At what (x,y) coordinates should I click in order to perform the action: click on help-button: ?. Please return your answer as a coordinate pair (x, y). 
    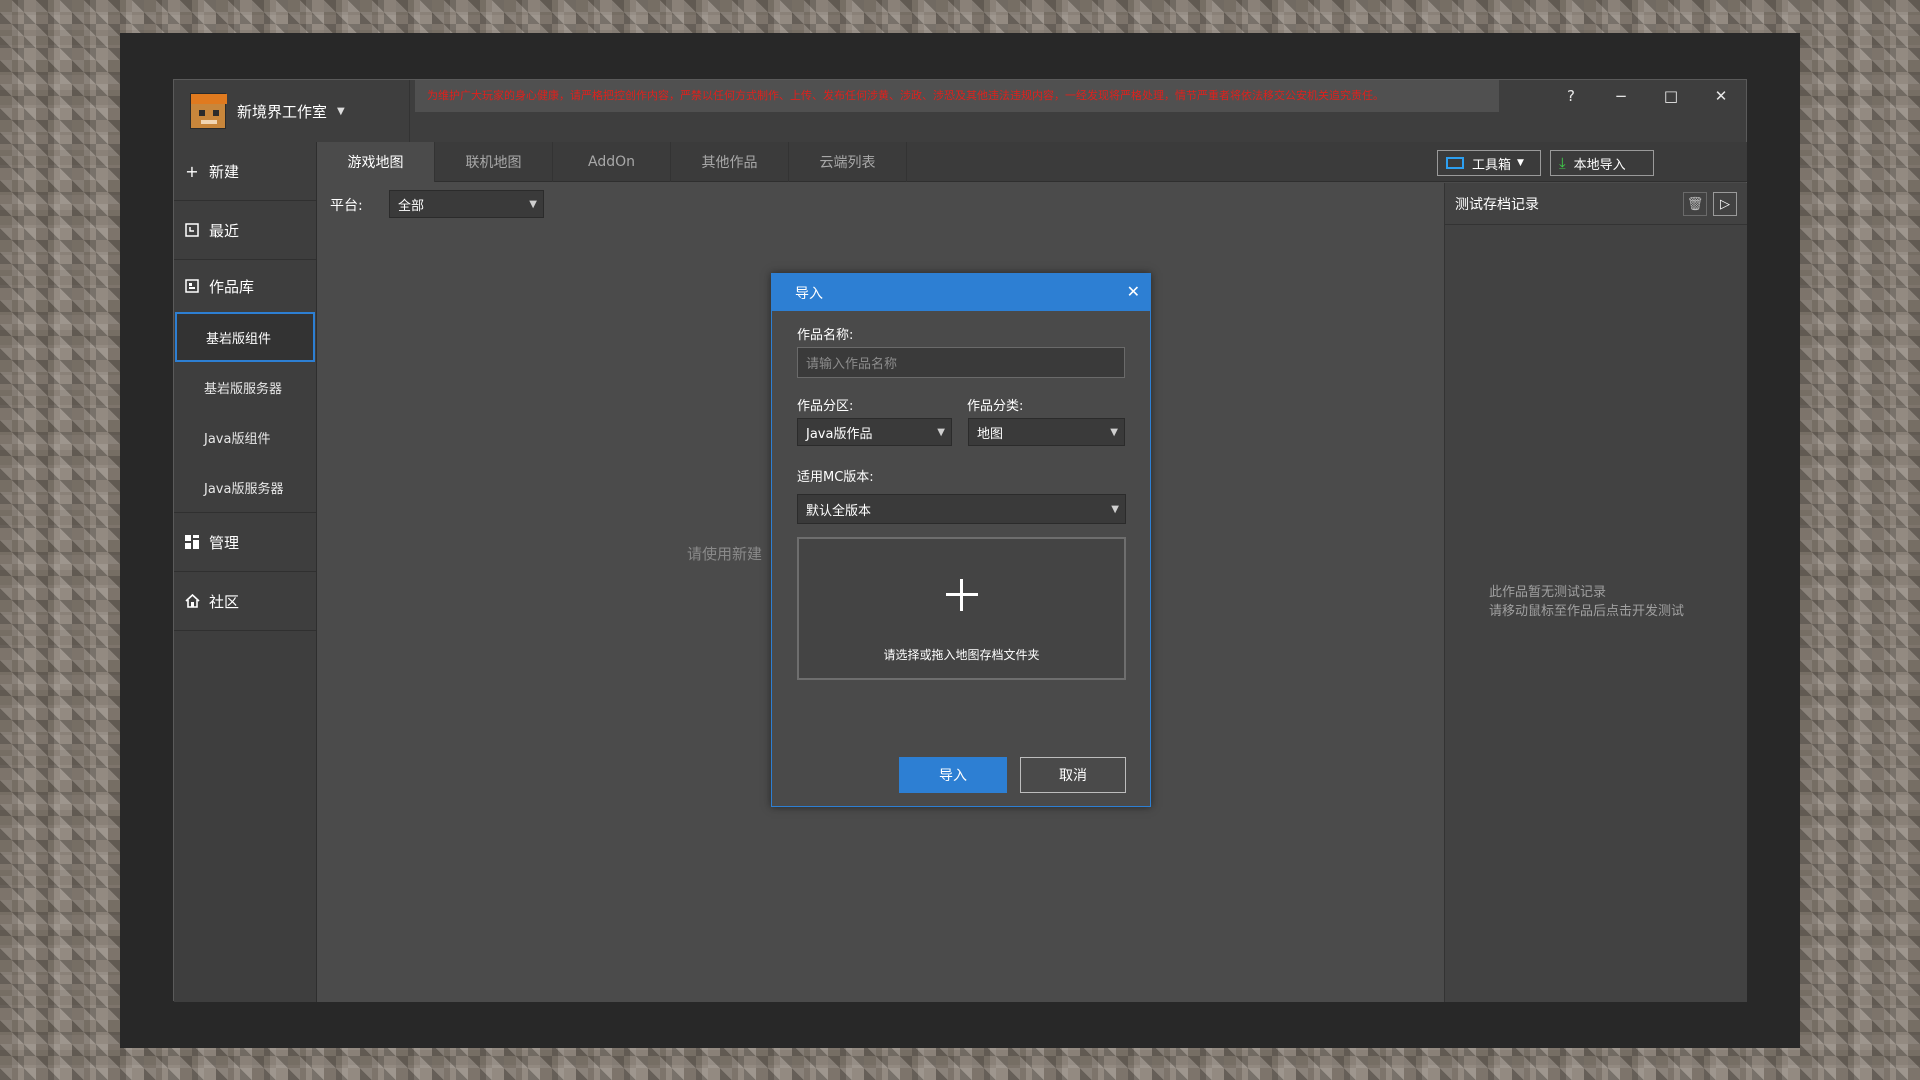
    Looking at the image, I should click on (1571, 96).